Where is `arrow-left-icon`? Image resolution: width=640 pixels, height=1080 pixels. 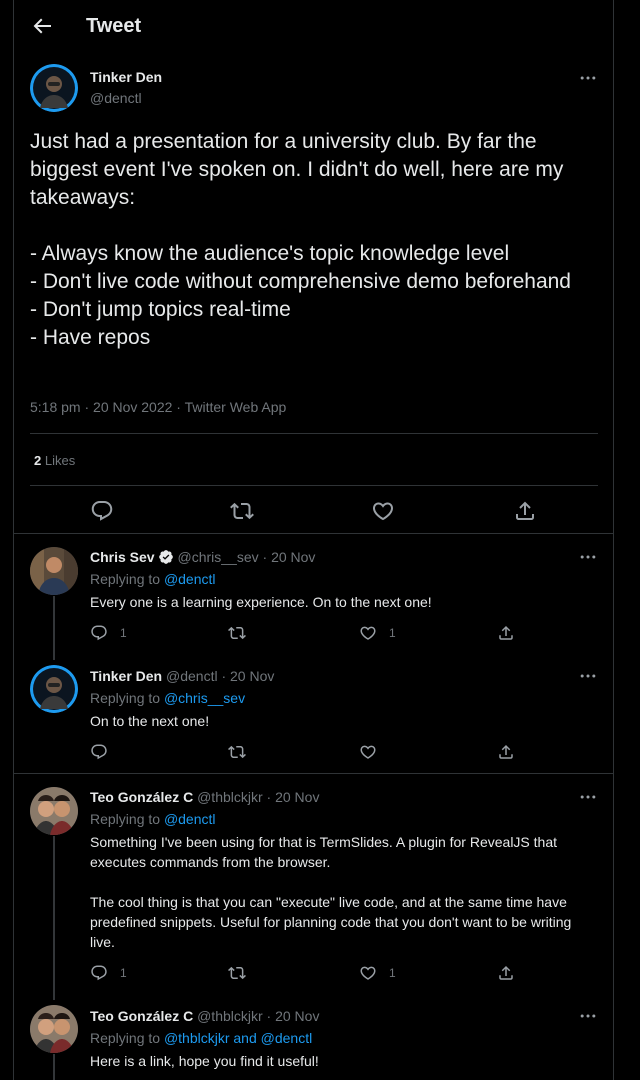
arrow-left-icon is located at coordinates (42, 26).